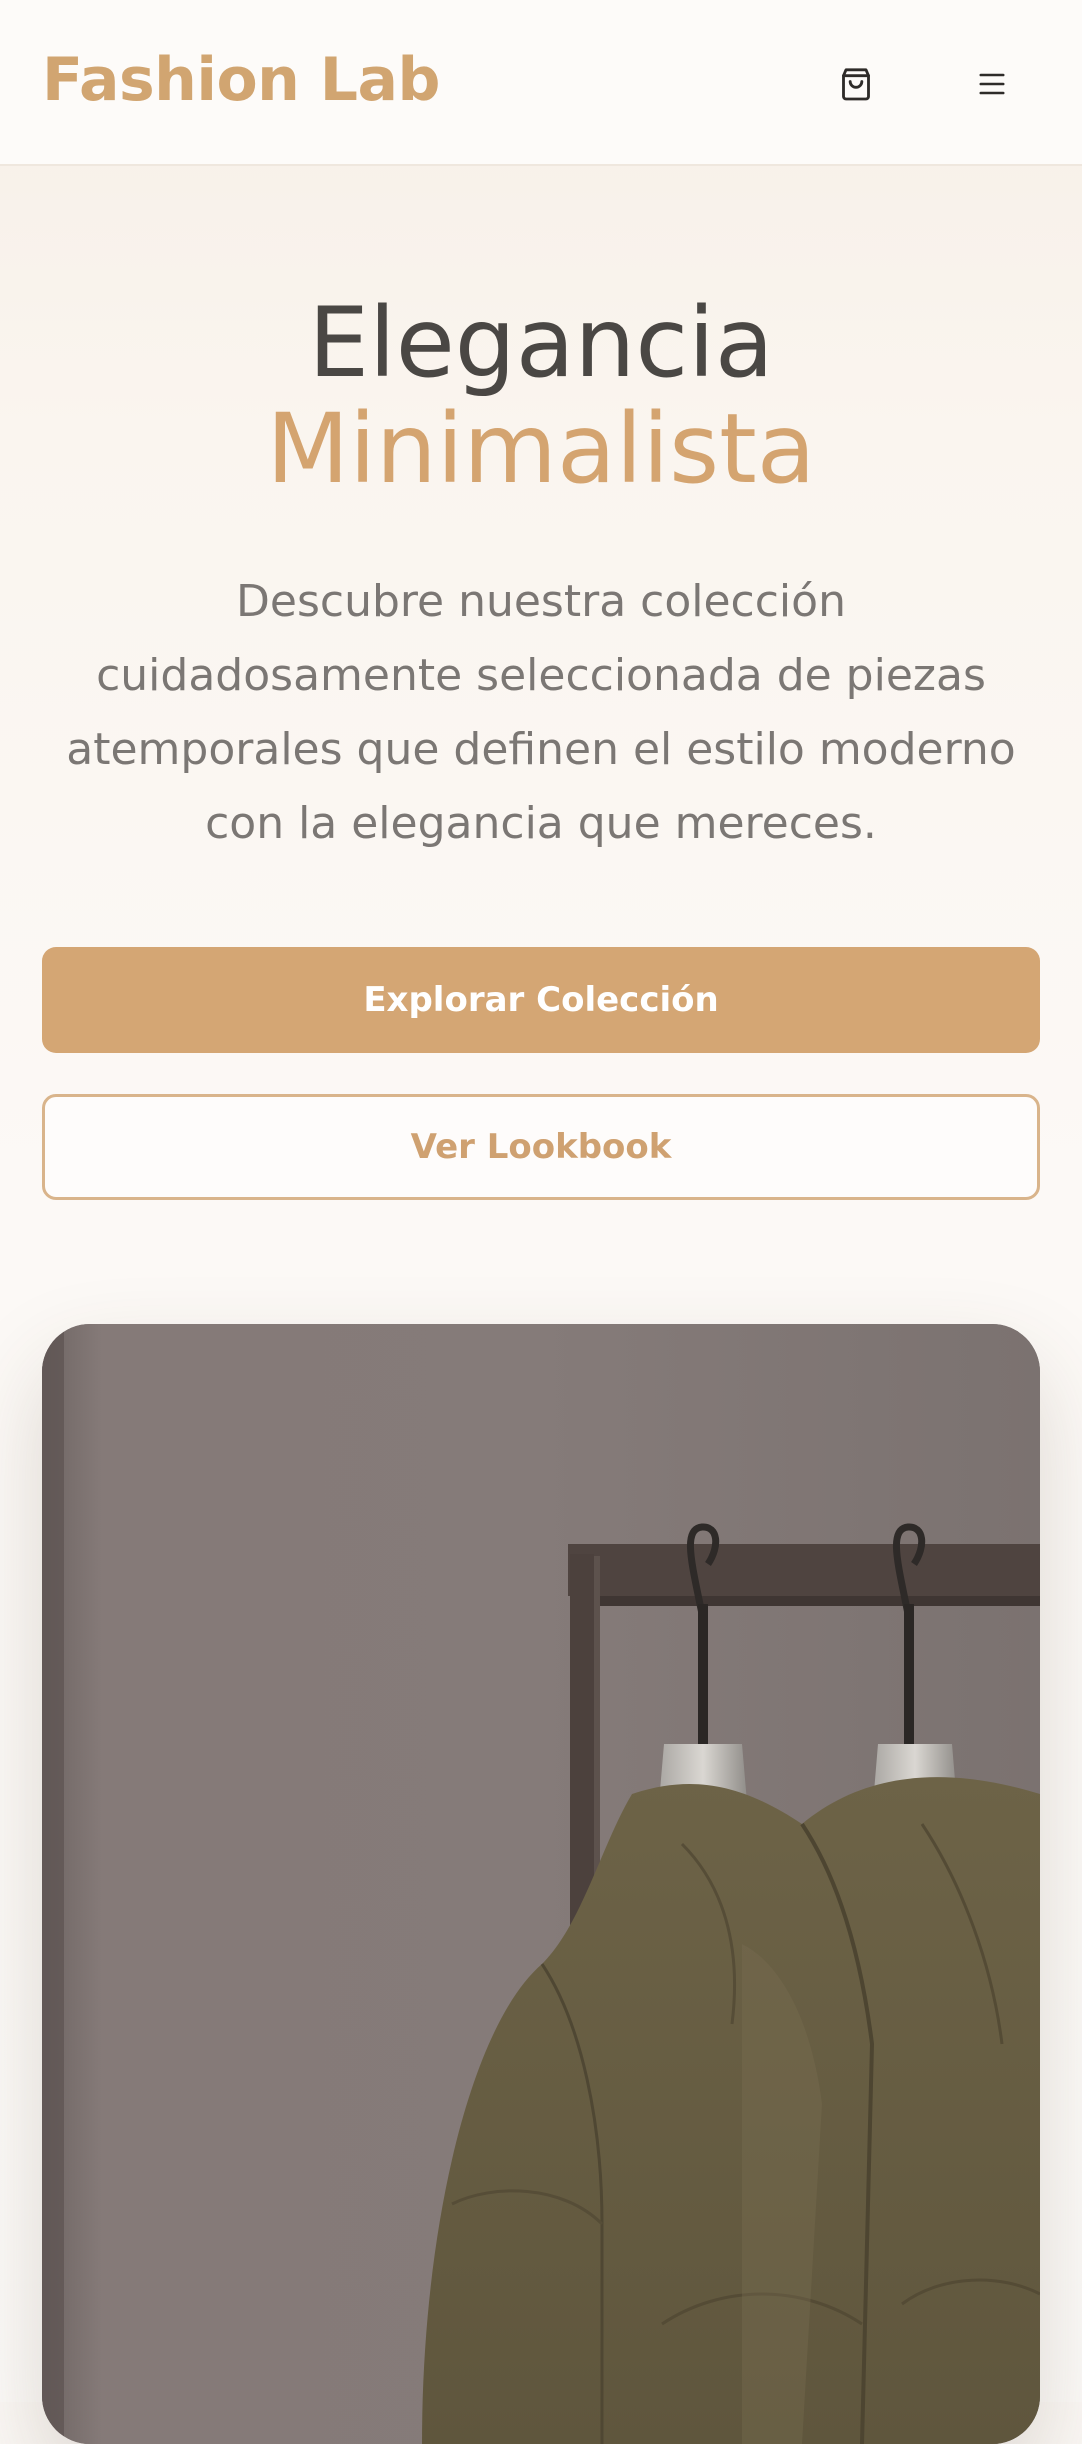  Describe the element at coordinates (541, 1147) in the screenshot. I see `lookbook-button: Ver Lookbook` at that location.